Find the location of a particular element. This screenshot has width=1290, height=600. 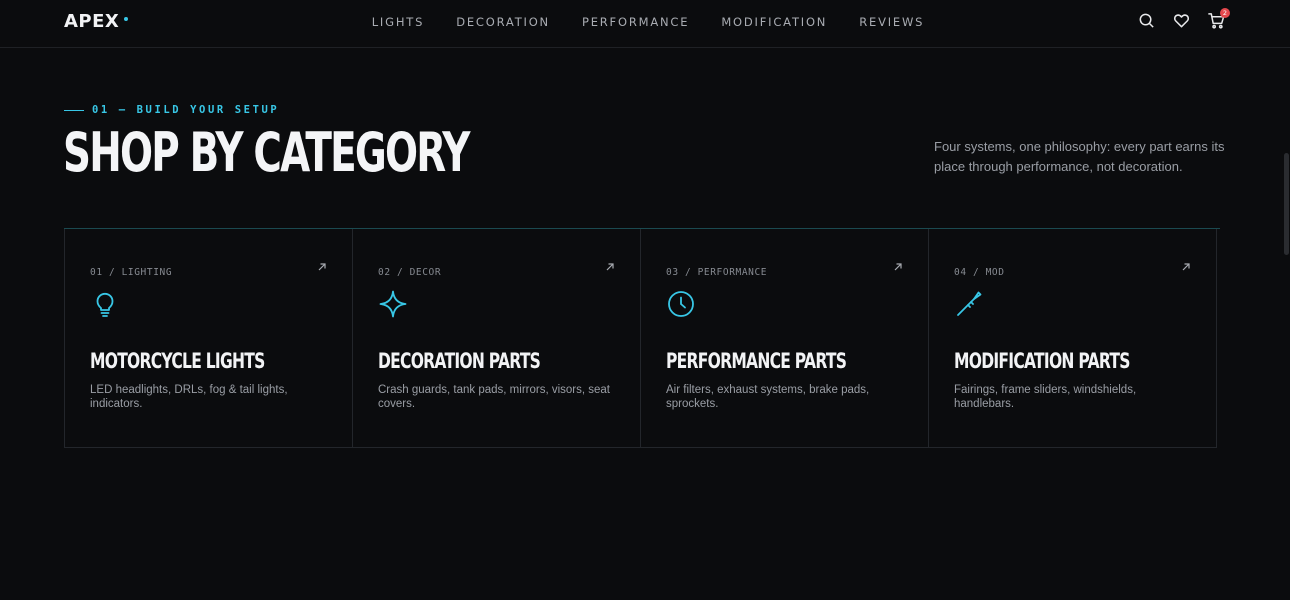

scrollbar-thumb is located at coordinates (1286, 204).